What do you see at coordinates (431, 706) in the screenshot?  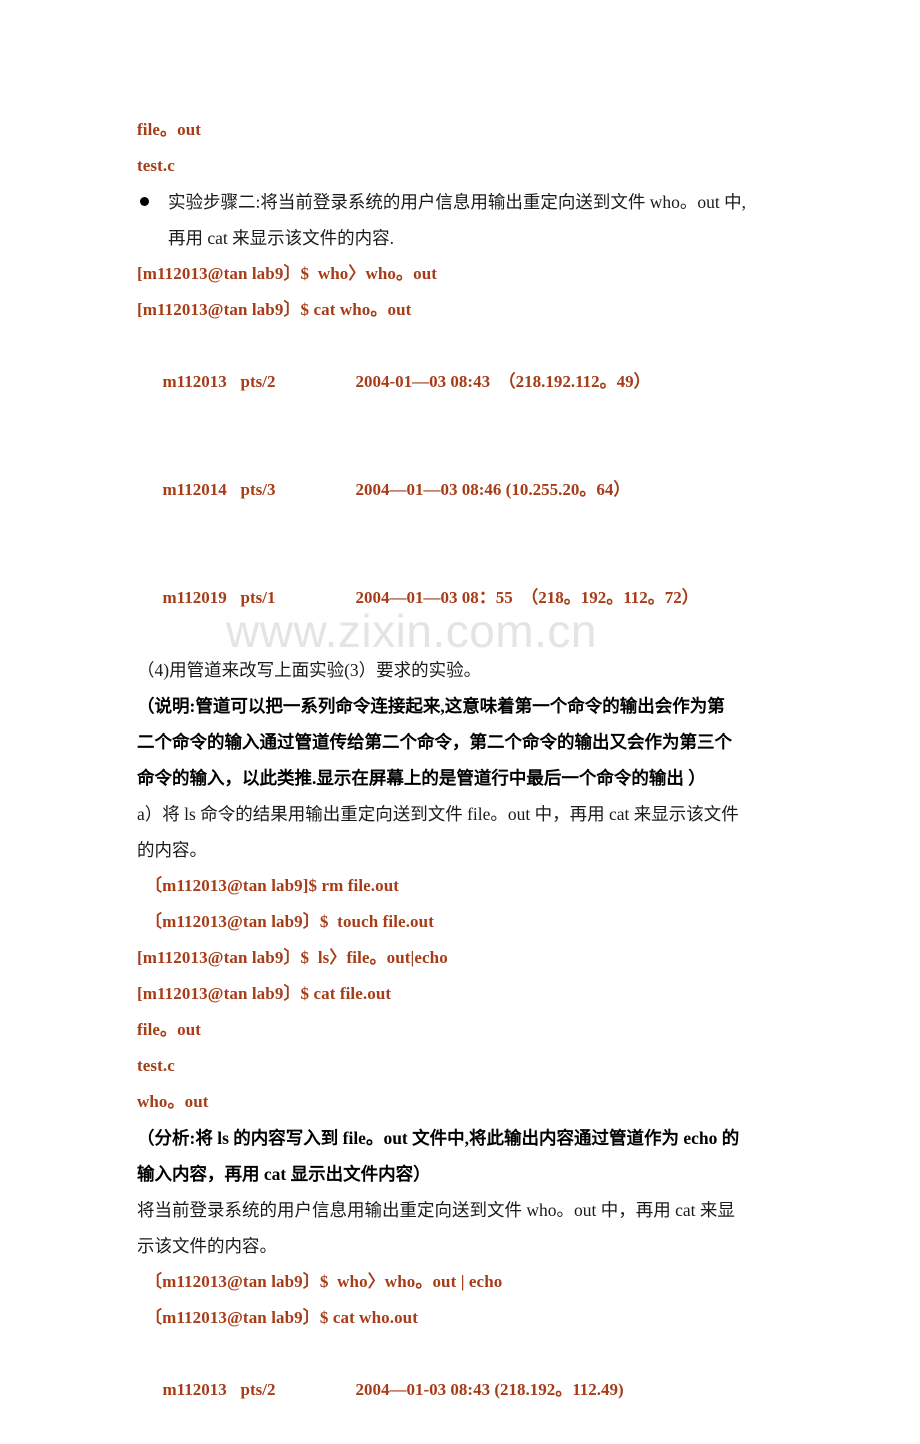 I see `explanation-line-1: （说明:管道可以把一系列命令连接起来,这意味着第一个命令的输出会作为第` at bounding box center [431, 706].